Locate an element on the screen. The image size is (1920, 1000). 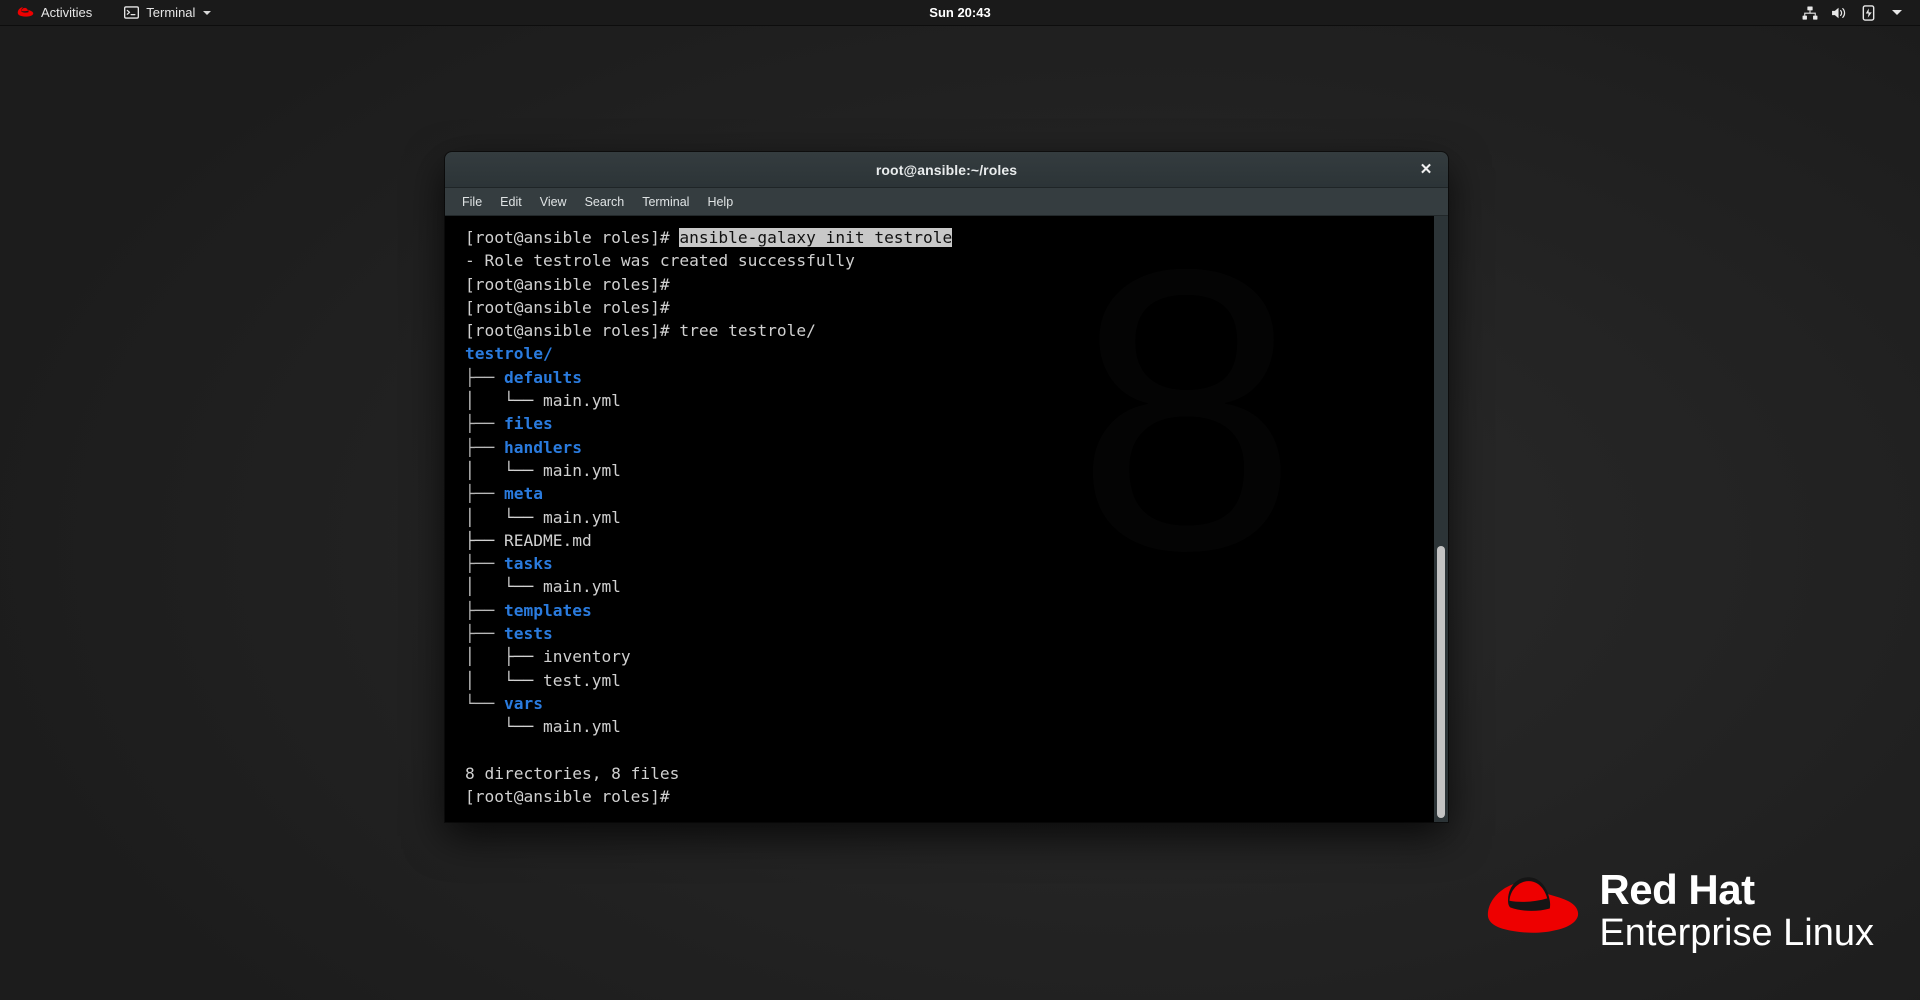
app-menu-terminal: Terminal is located at coordinates (167, 12).